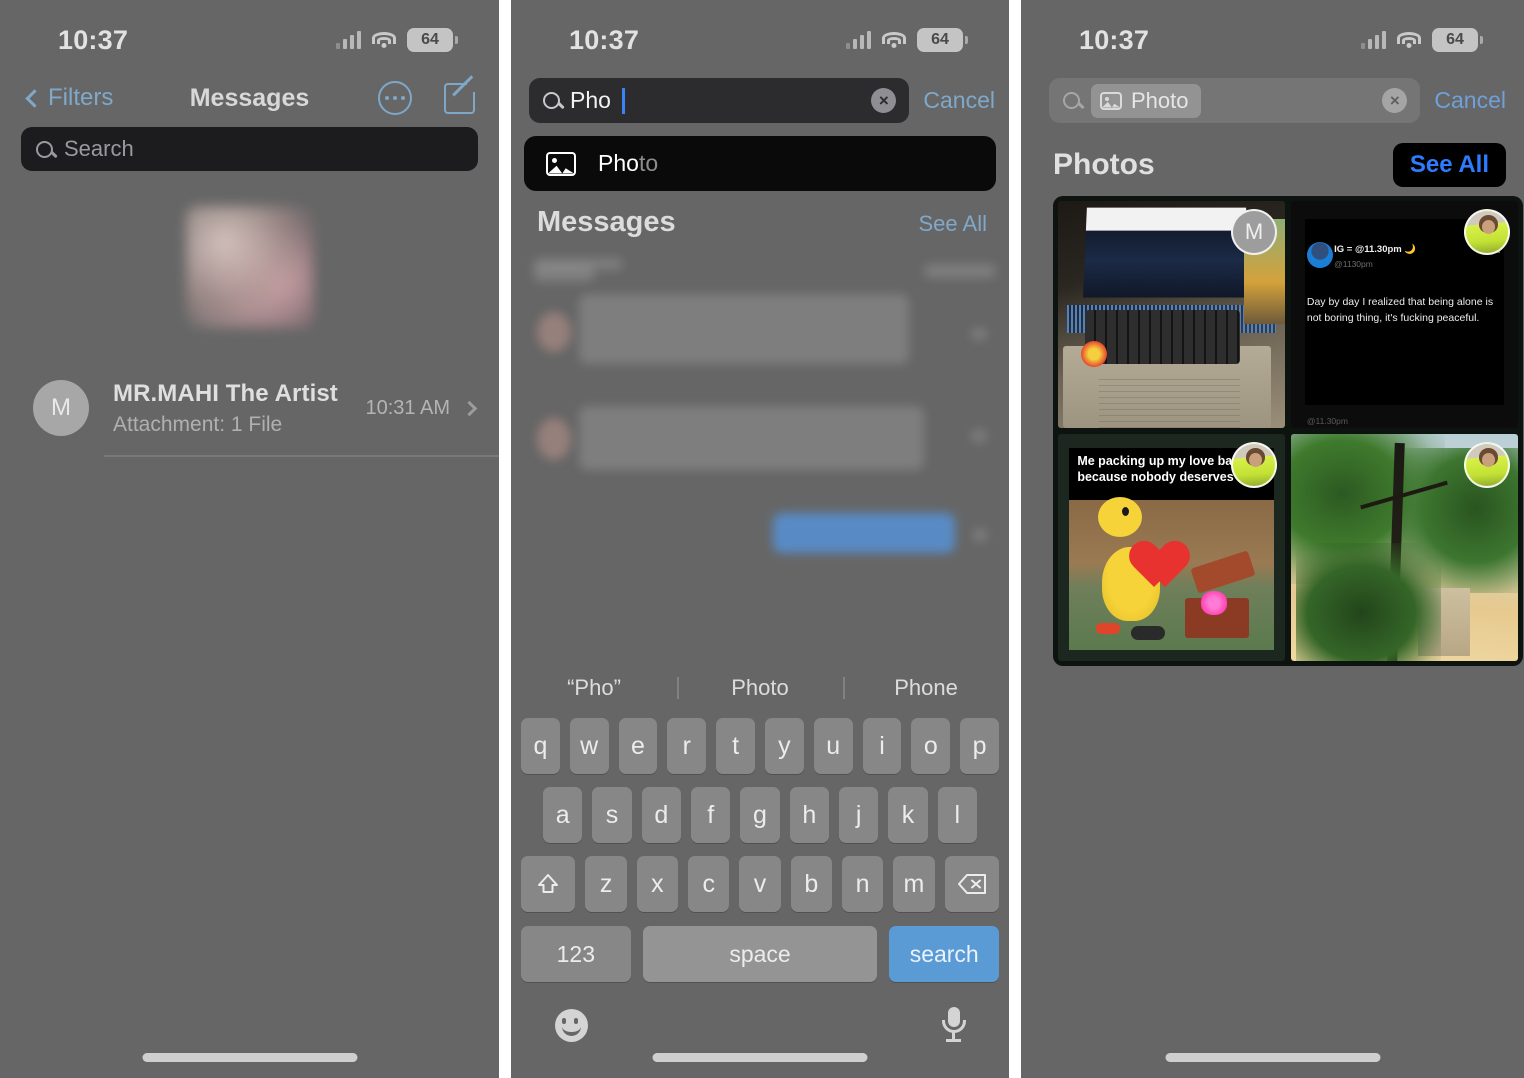 The image size is (1524, 1078). What do you see at coordinates (661, 815) in the screenshot?
I see `key-d: d` at bounding box center [661, 815].